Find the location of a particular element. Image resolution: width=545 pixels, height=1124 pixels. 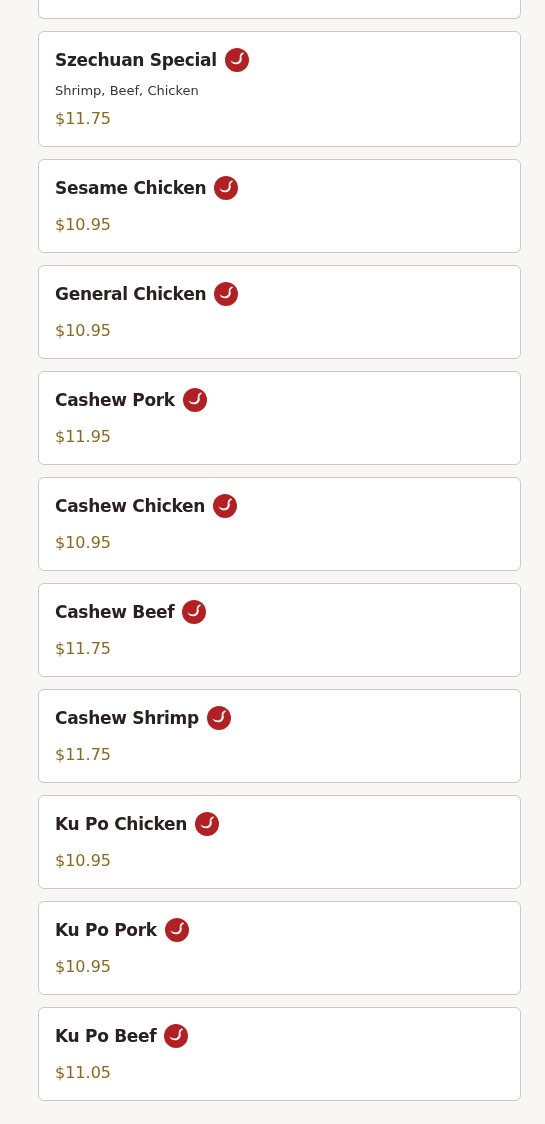

menu-item-card: Szechuan Special Shrimp, Beef, Chicken $11.75 is located at coordinates (279, 89).